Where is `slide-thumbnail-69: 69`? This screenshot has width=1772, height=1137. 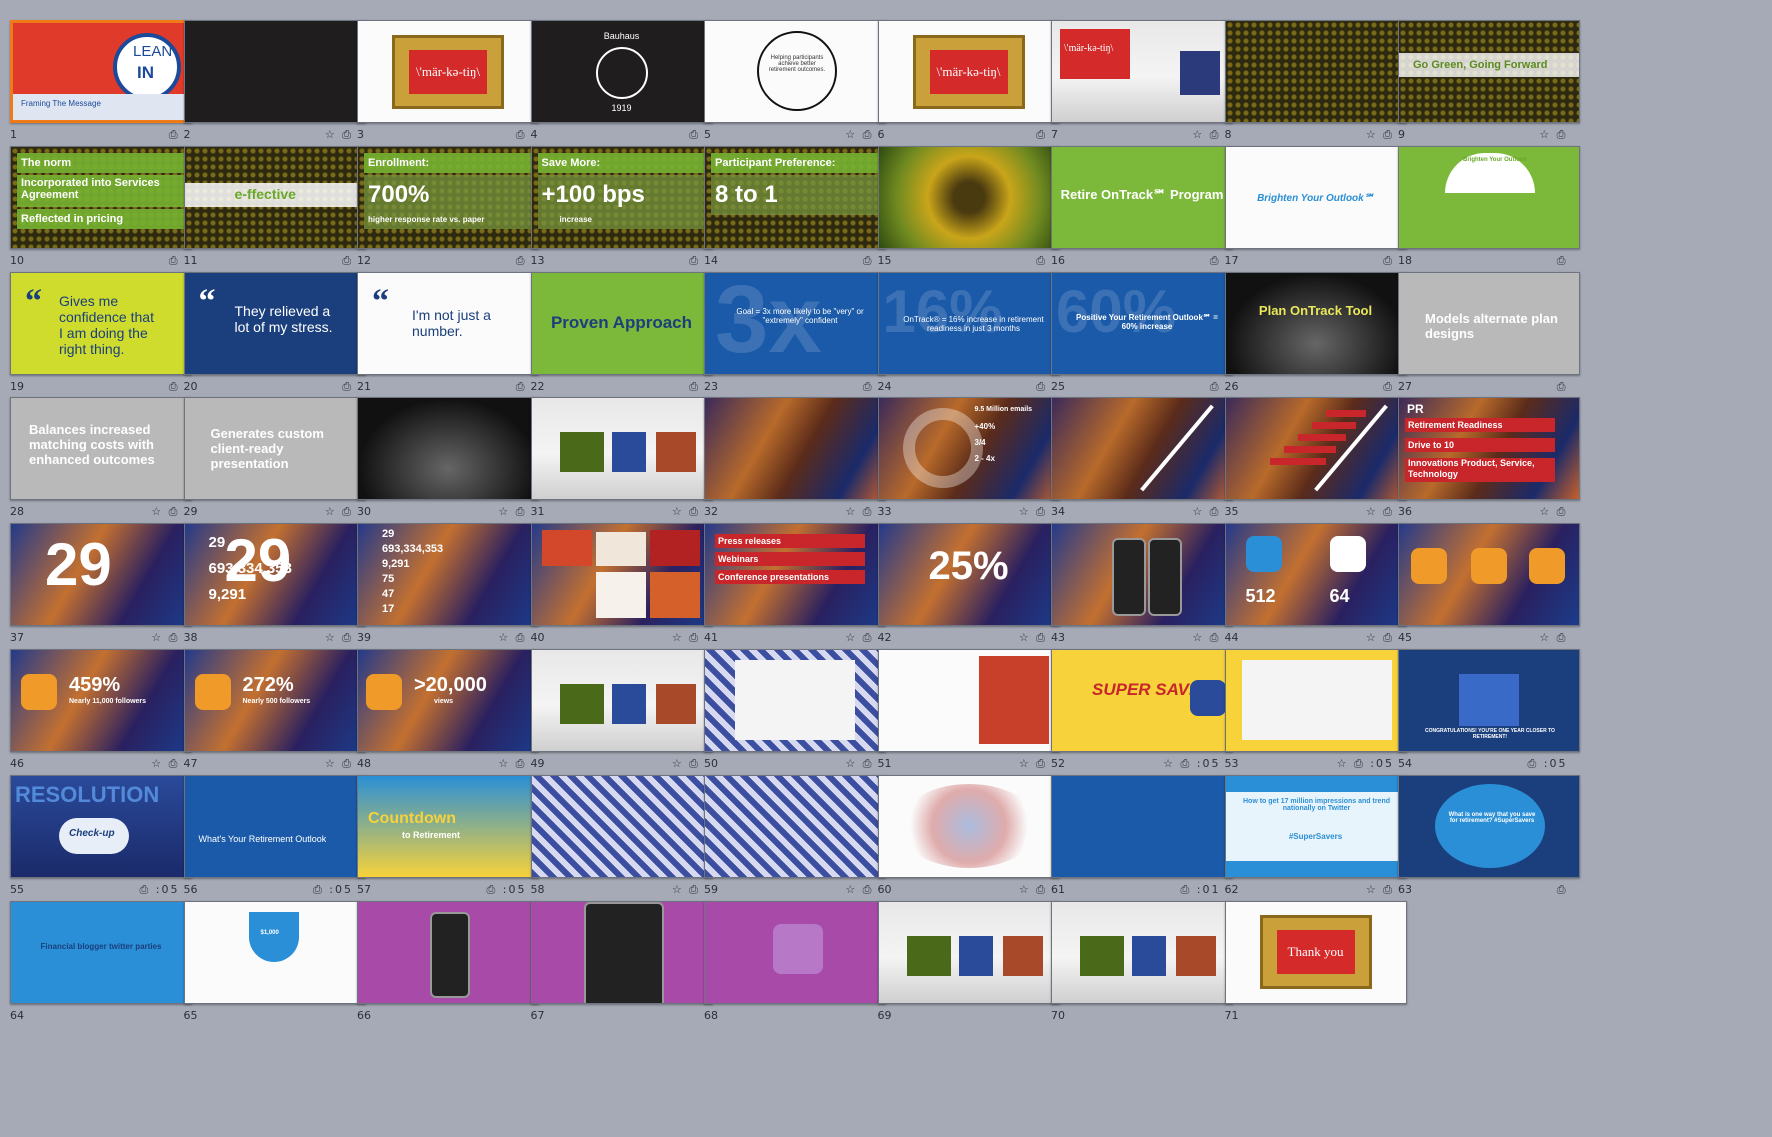 slide-thumbnail-69: 69 is located at coordinates (964, 951).